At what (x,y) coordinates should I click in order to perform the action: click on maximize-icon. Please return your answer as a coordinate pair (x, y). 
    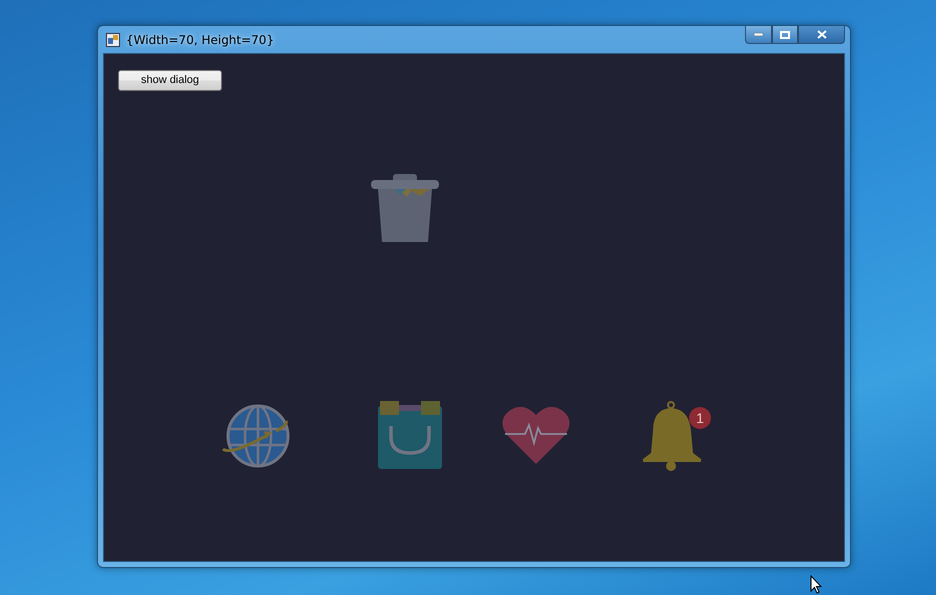
    Looking at the image, I should click on (785, 34).